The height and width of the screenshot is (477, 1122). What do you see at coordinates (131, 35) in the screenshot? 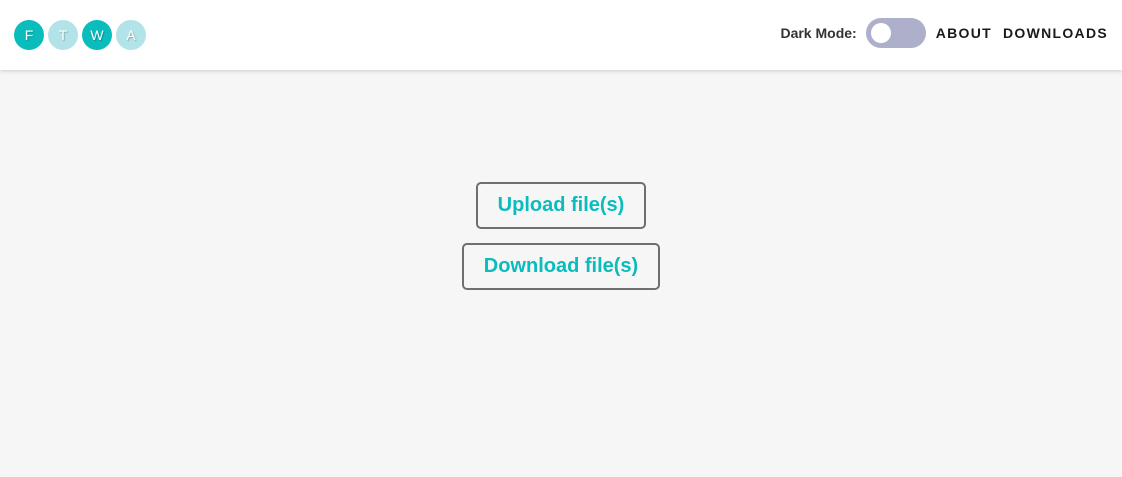
I see `logo-letter-a: A` at bounding box center [131, 35].